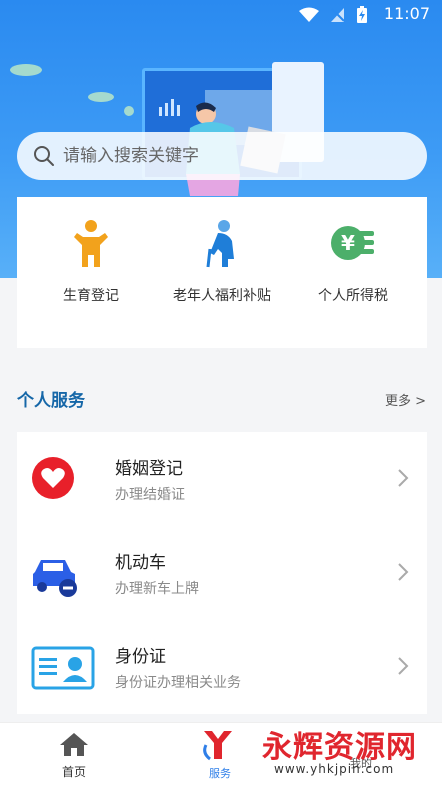 The width and height of the screenshot is (442, 785). Describe the element at coordinates (51, 401) in the screenshot. I see `section-title: 个人服务` at that location.